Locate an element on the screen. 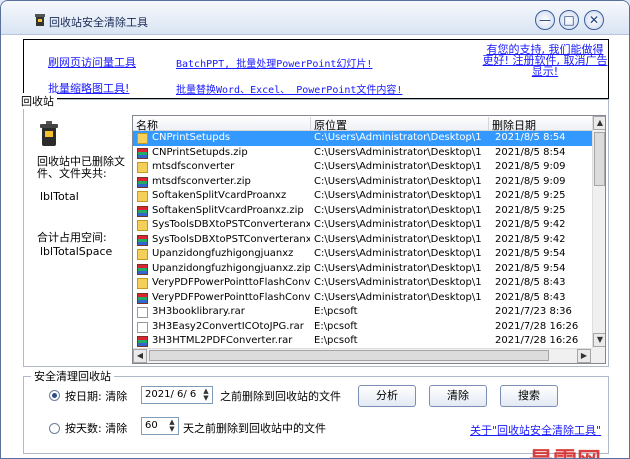 The height and width of the screenshot is (459, 630). recycle-bin-caption: 回收站 is located at coordinates (37, 101).